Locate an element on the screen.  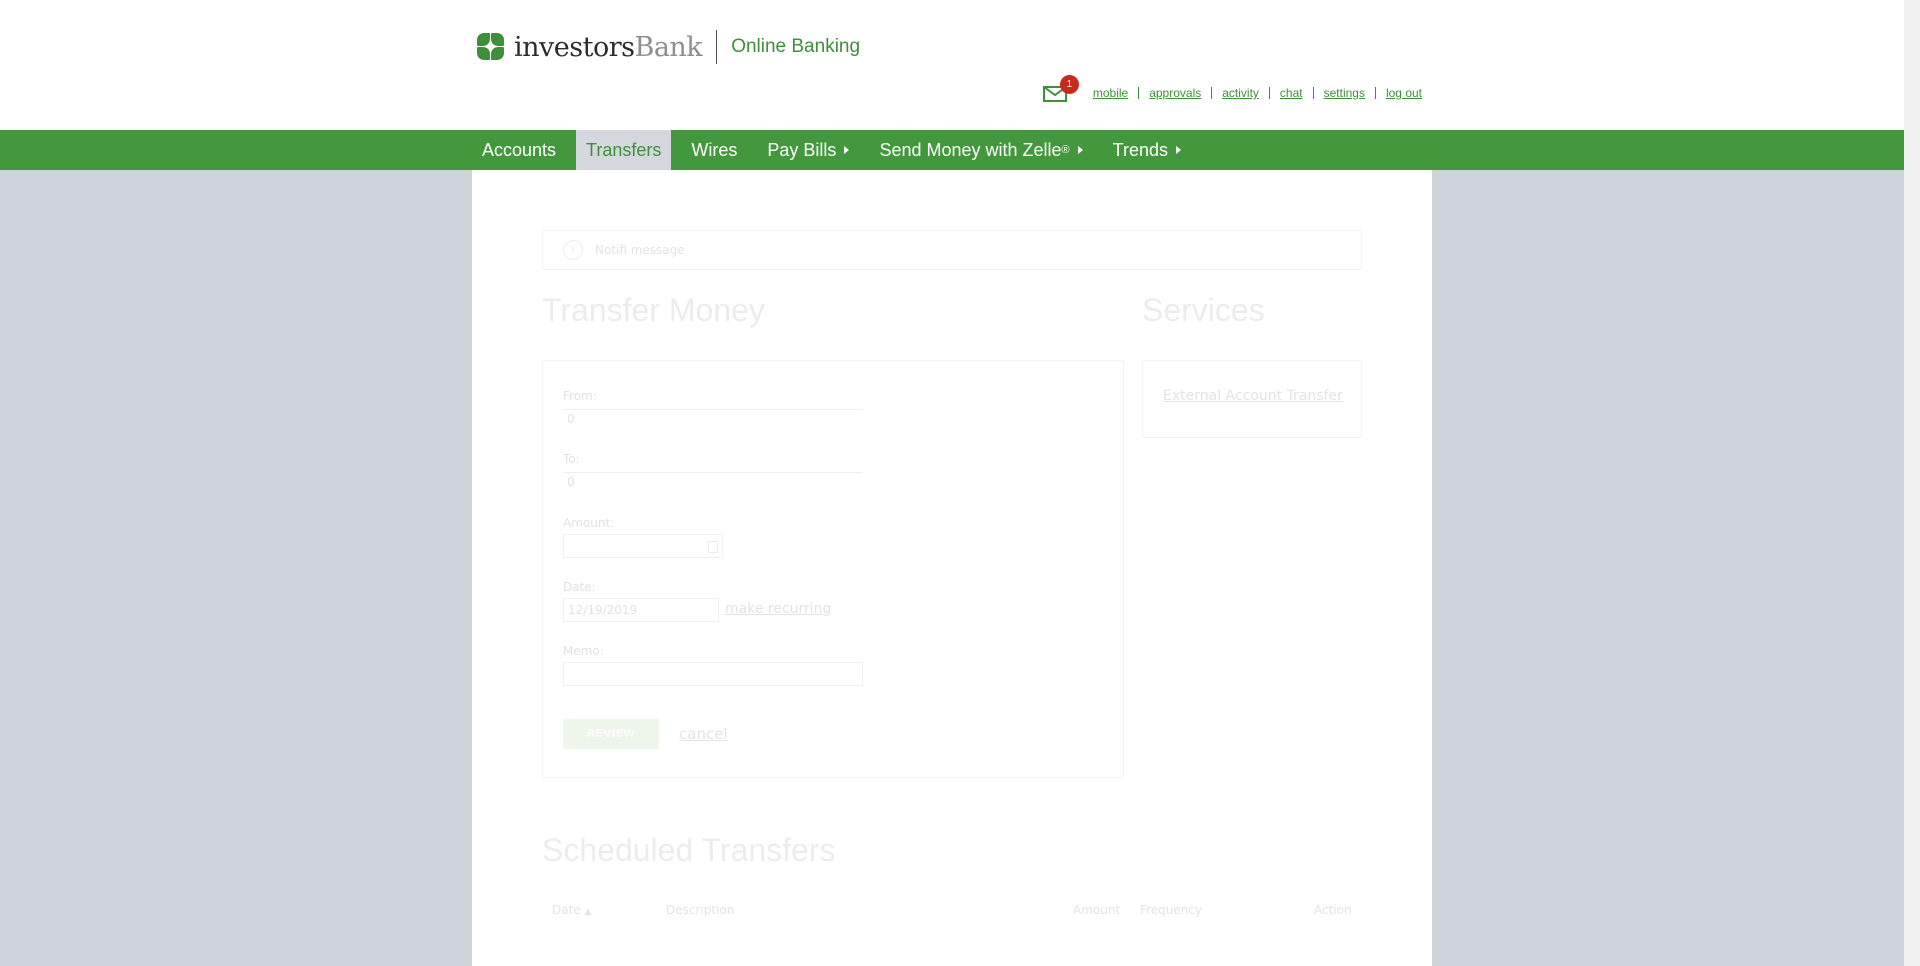
nav-accounts-label: Accounts is located at coordinates (519, 150).